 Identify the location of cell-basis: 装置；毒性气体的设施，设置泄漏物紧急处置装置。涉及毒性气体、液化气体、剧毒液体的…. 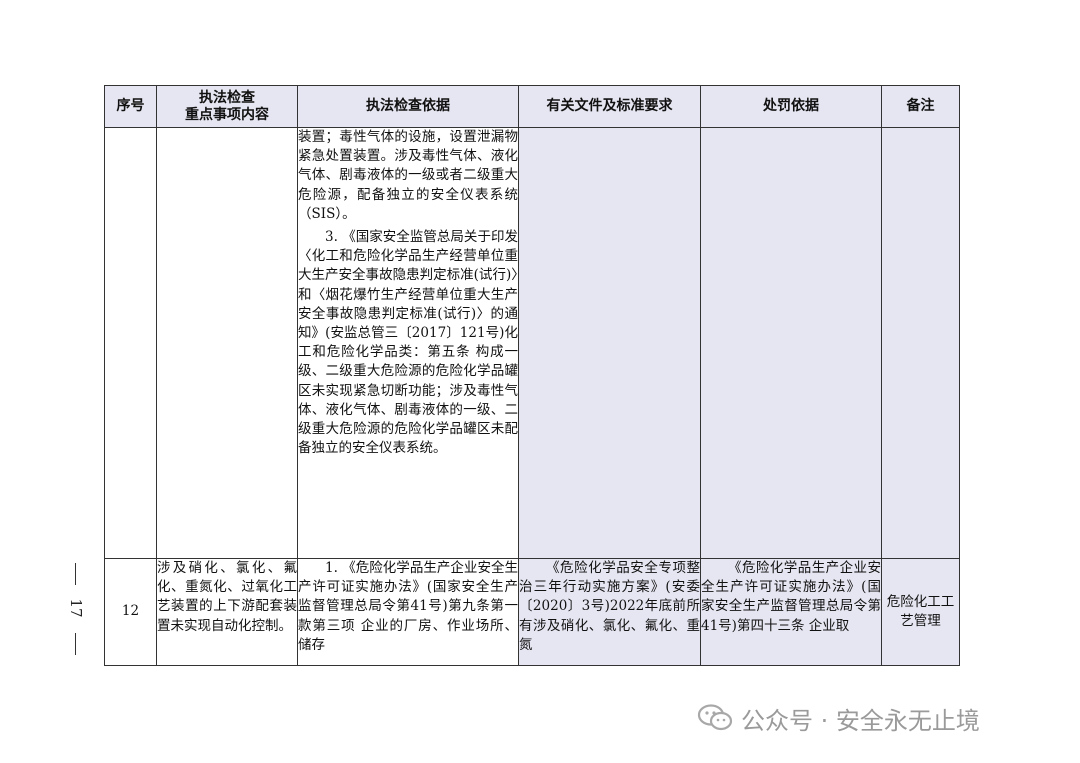
(408, 343).